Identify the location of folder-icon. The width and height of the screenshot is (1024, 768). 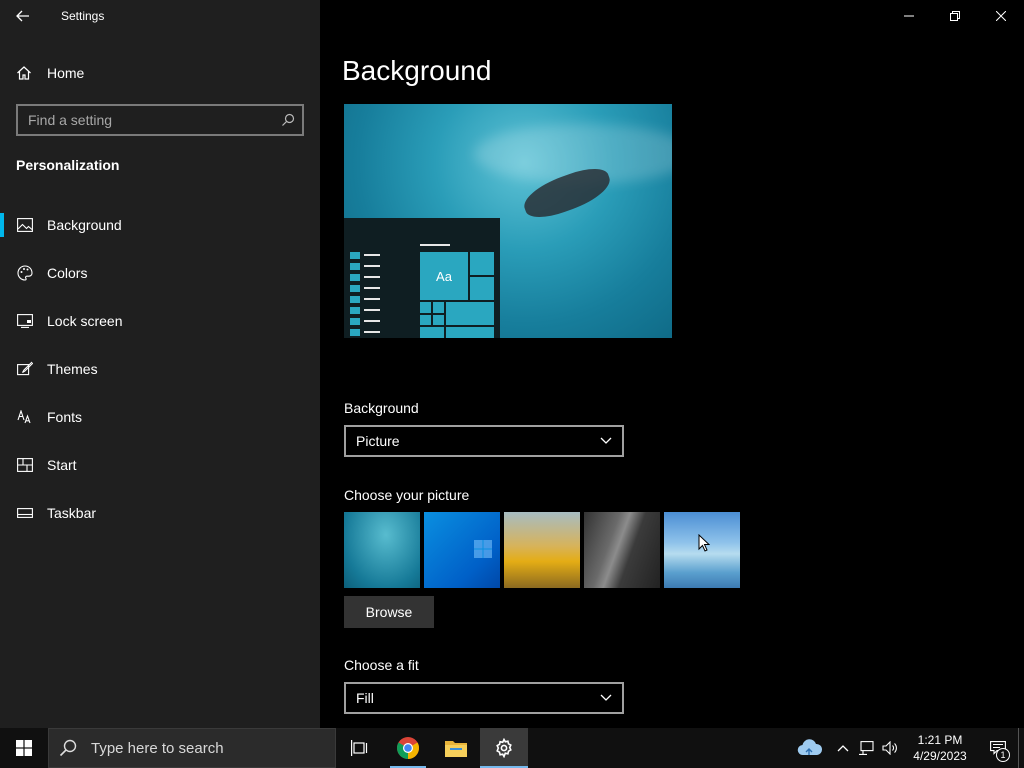
(456, 749).